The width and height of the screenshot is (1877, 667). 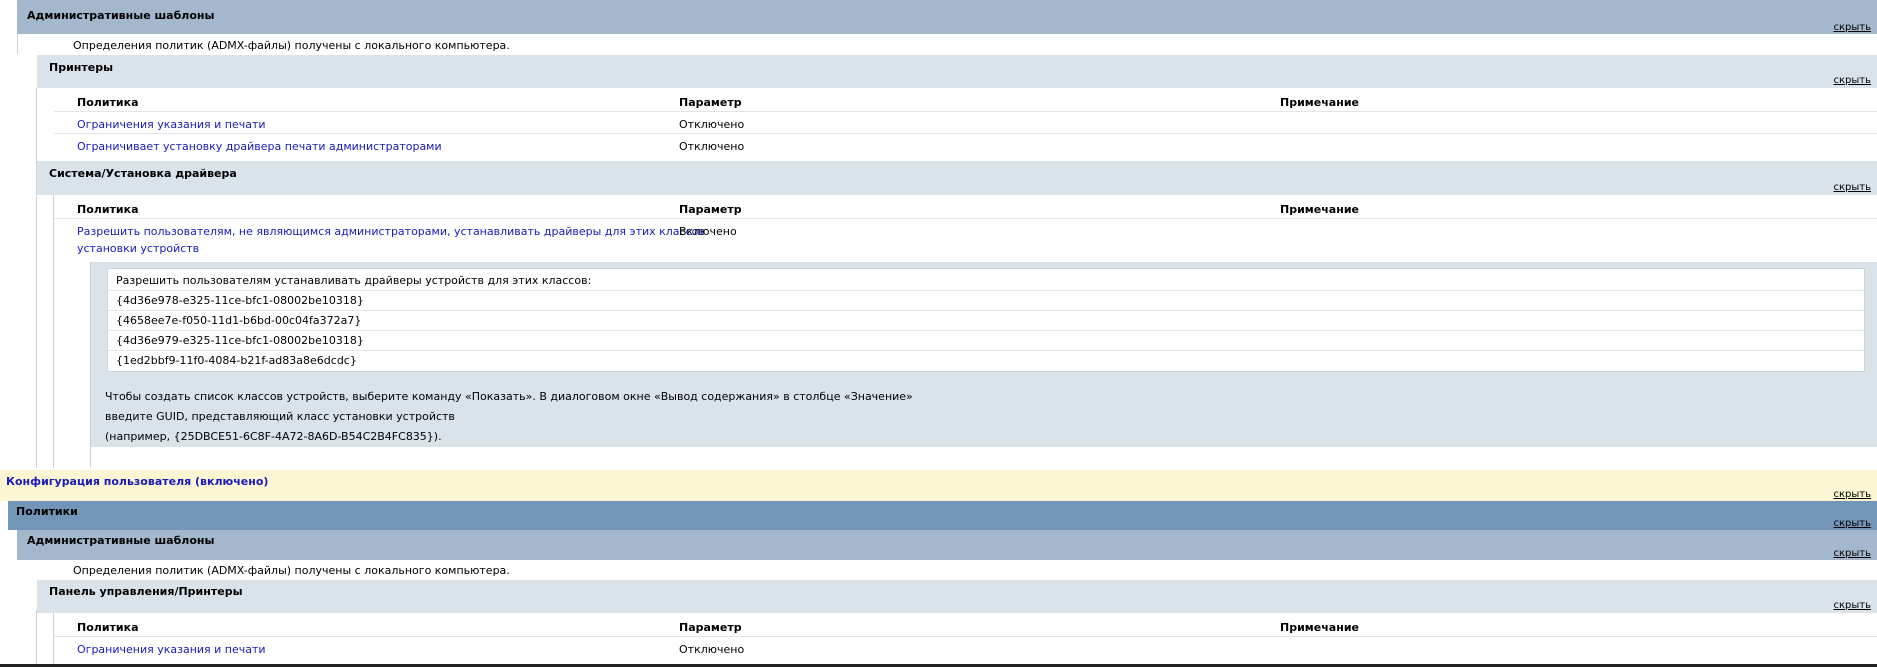 I want to click on printers-header: Принтеры скрыть, so click(x=957, y=71).